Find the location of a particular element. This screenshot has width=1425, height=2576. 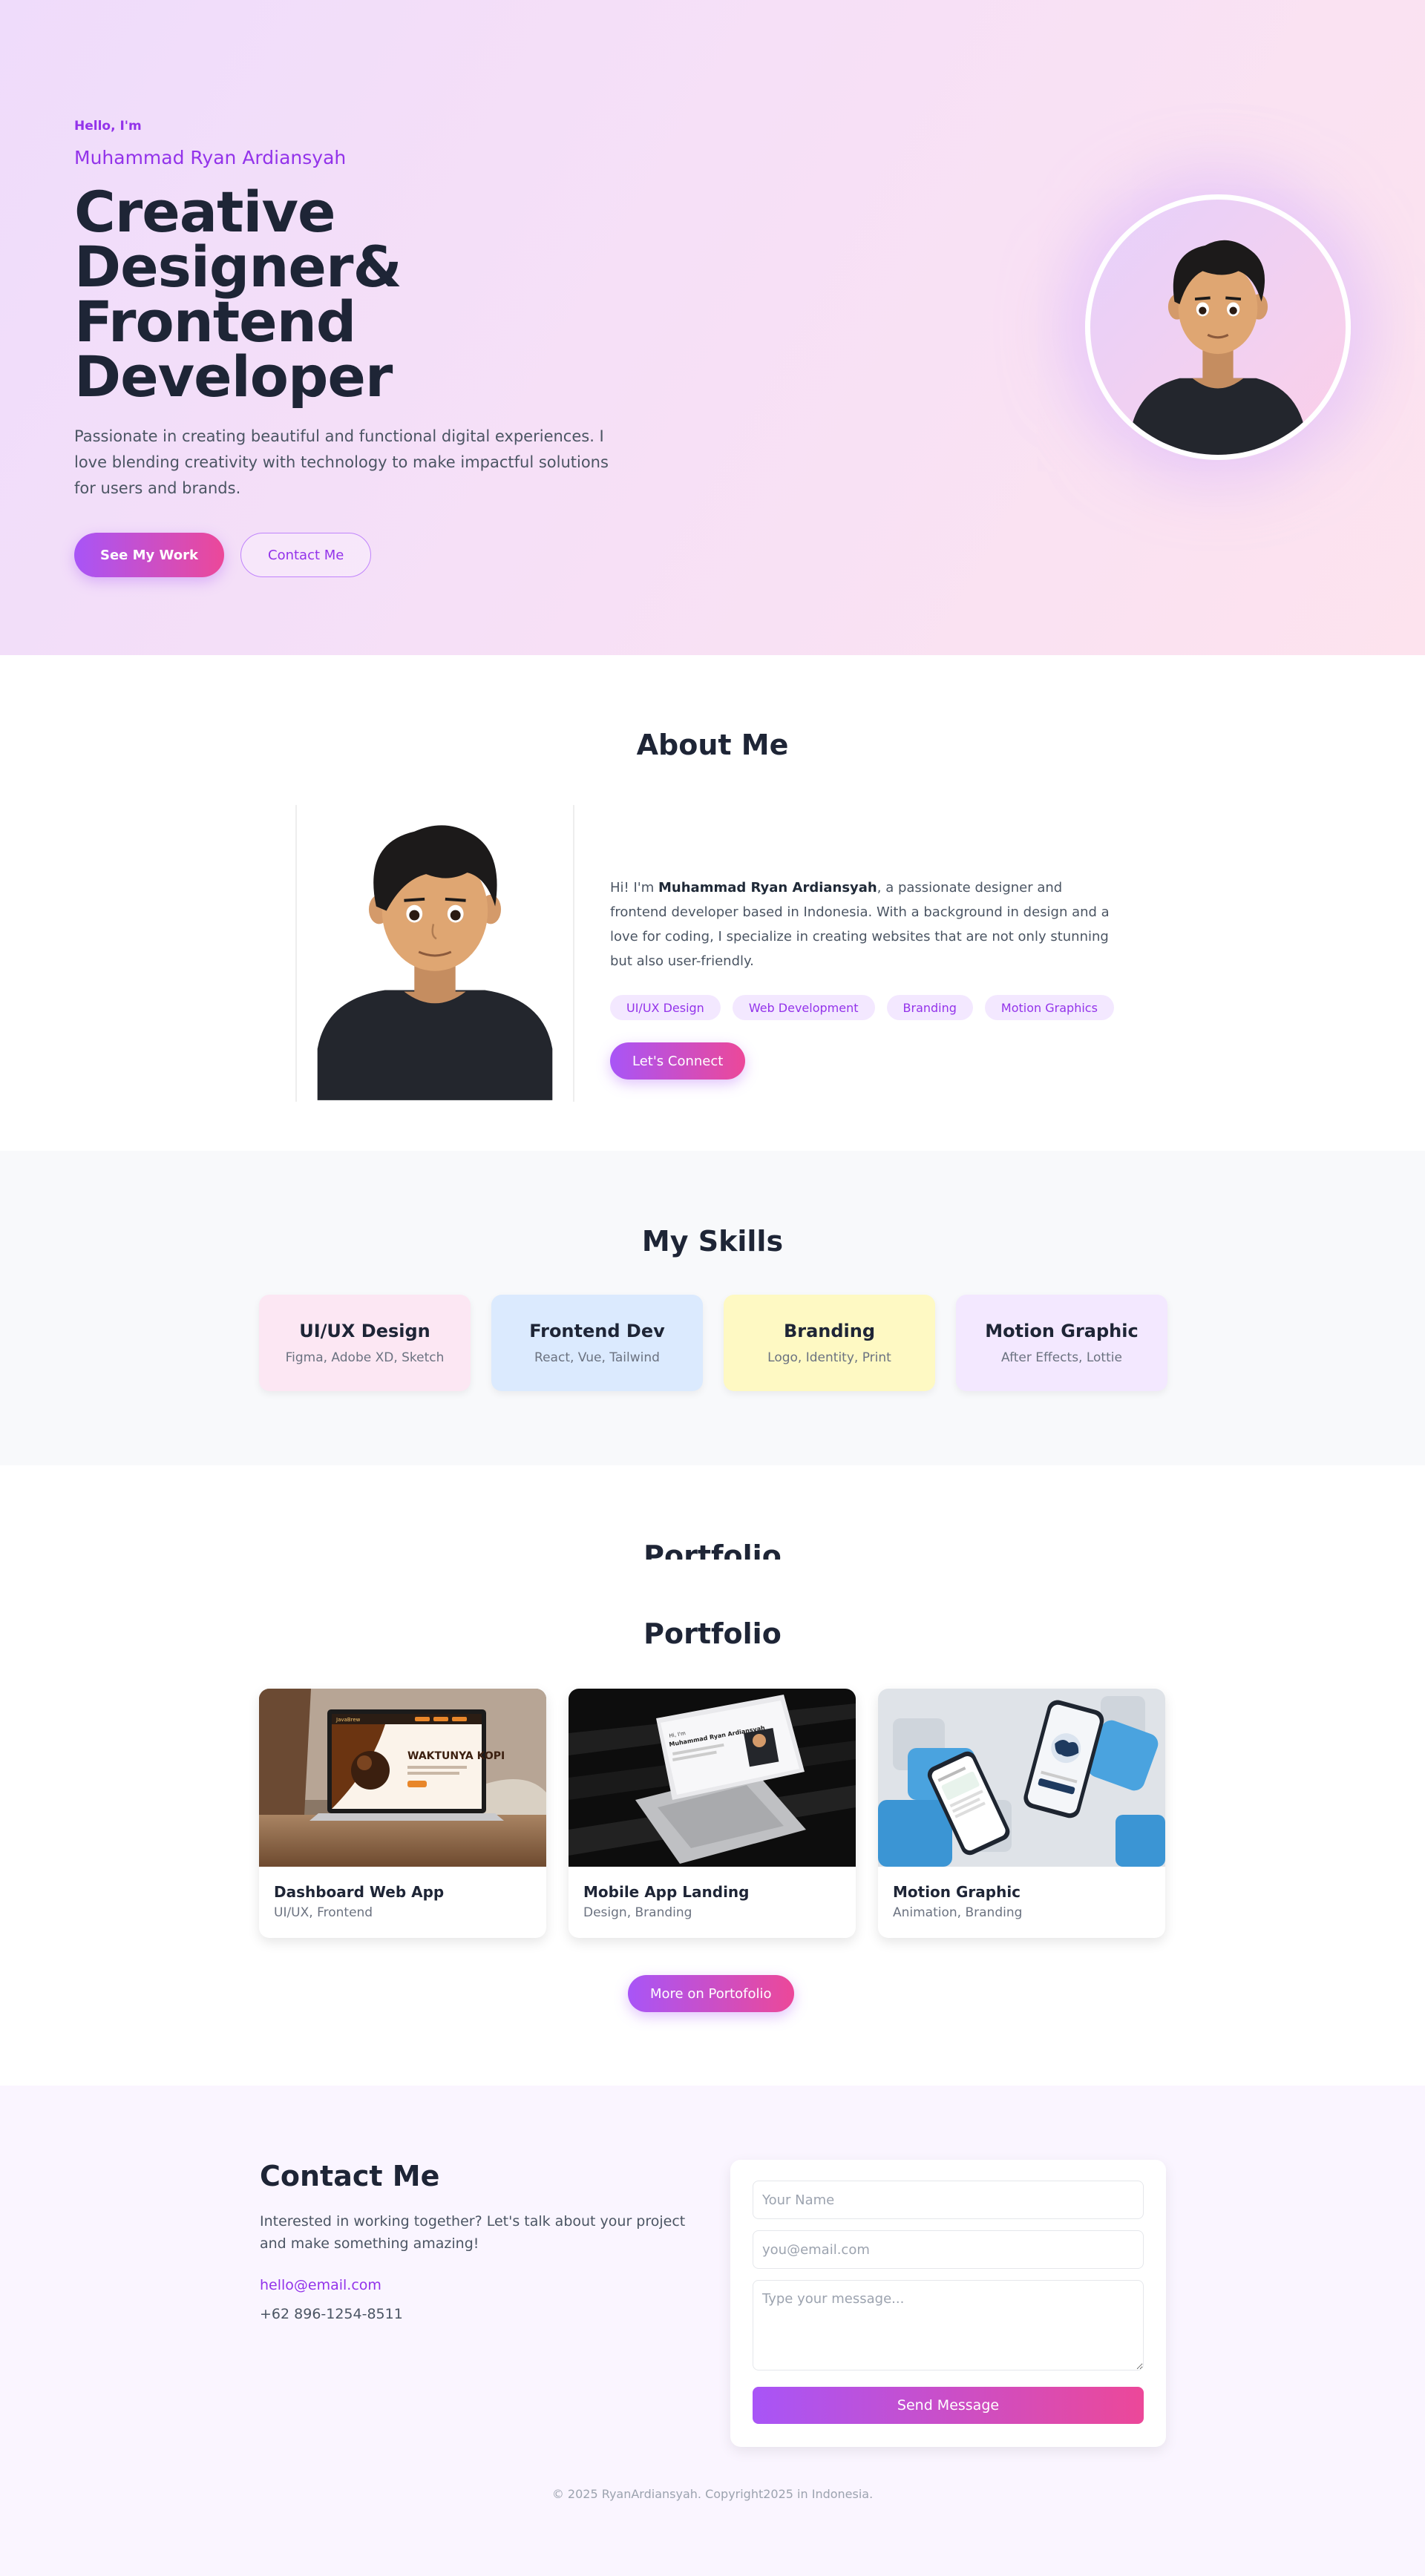

contact-me-button: Contact Me is located at coordinates (306, 555).